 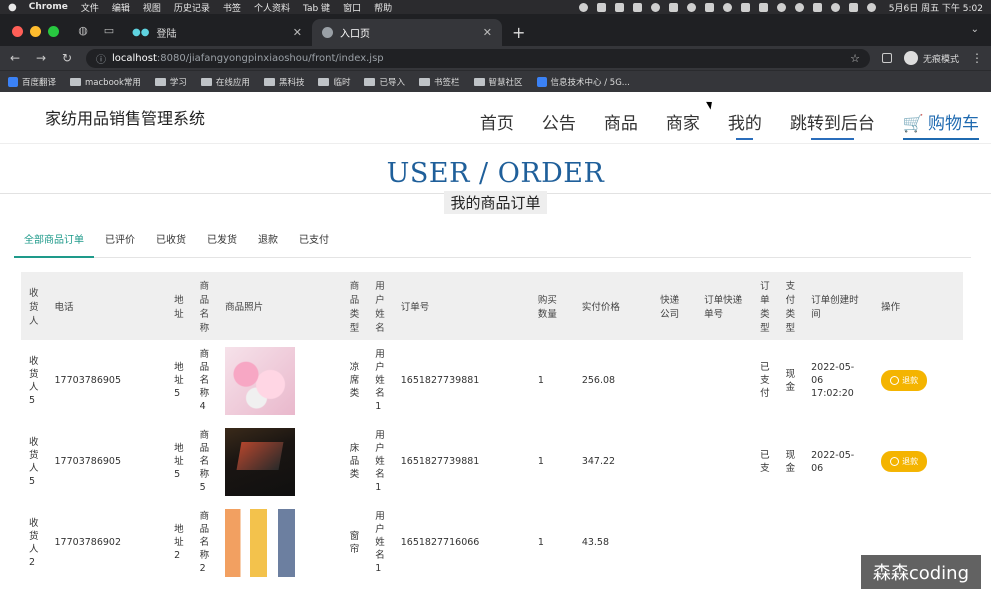 I want to click on nav-admin: 跳转到后台, so click(x=832, y=124).